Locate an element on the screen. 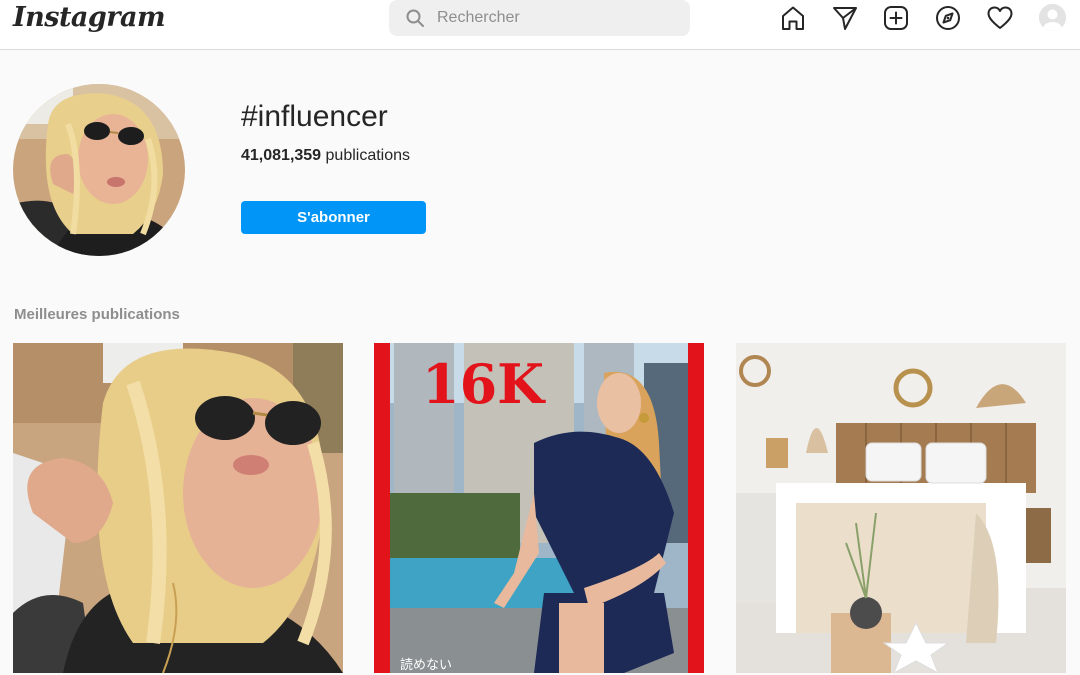 Image resolution: width=1080 pixels, height=675 pixels. post-16k-caption: 読めない is located at coordinates (426, 665).